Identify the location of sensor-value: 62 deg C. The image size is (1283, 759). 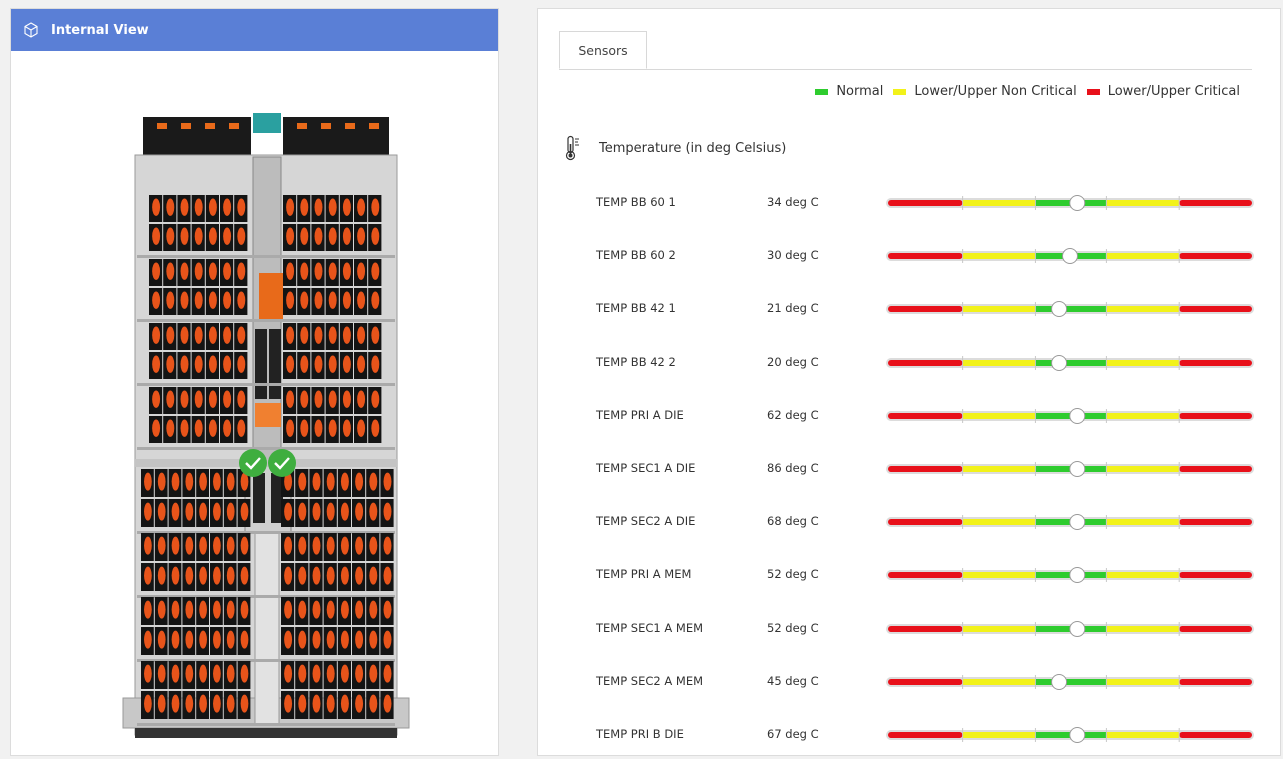
(793, 414).